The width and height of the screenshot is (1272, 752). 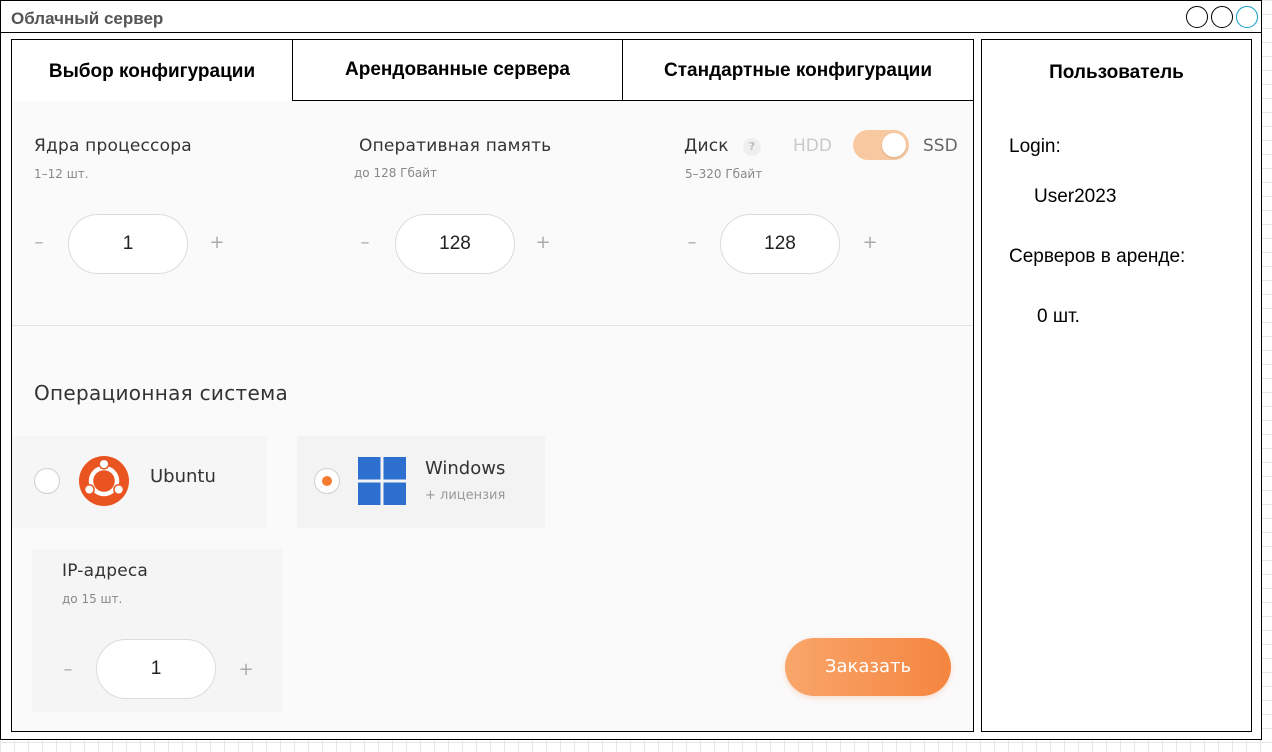 I want to click on toggle-knob, so click(x=894, y=145).